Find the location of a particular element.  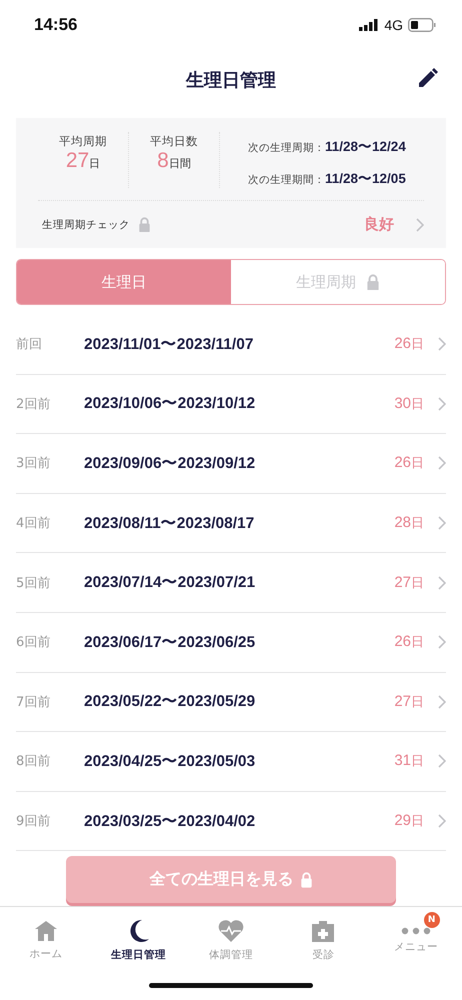

stat-unit: 日間 is located at coordinates (179, 163).